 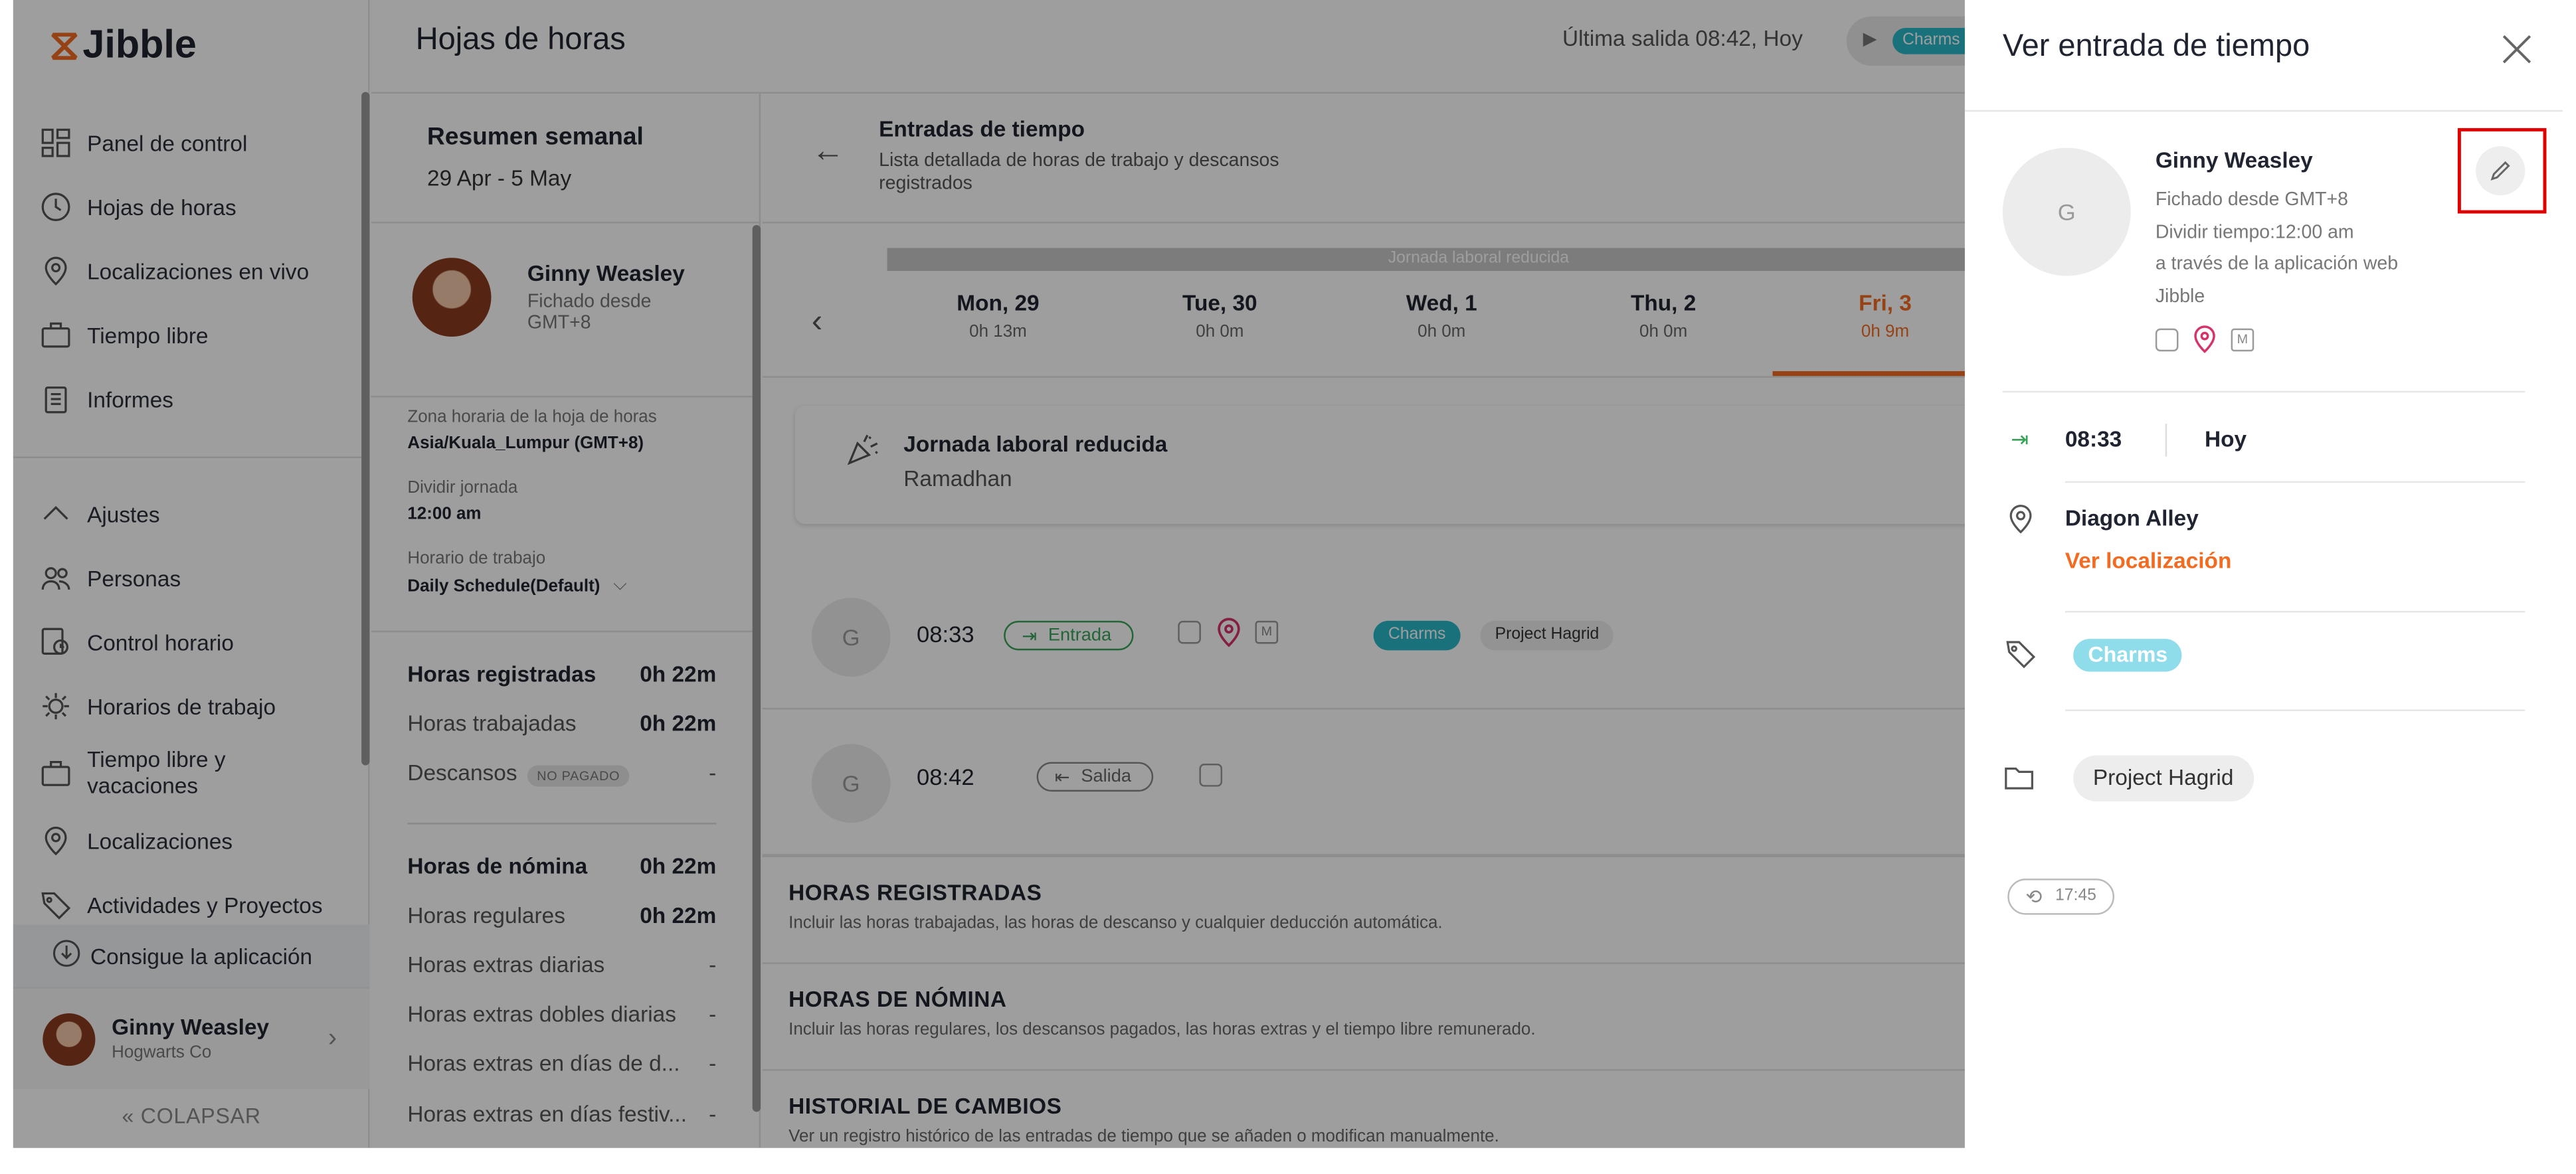 What do you see at coordinates (2128, 655) in the screenshot?
I see `activity-tag: Charms` at bounding box center [2128, 655].